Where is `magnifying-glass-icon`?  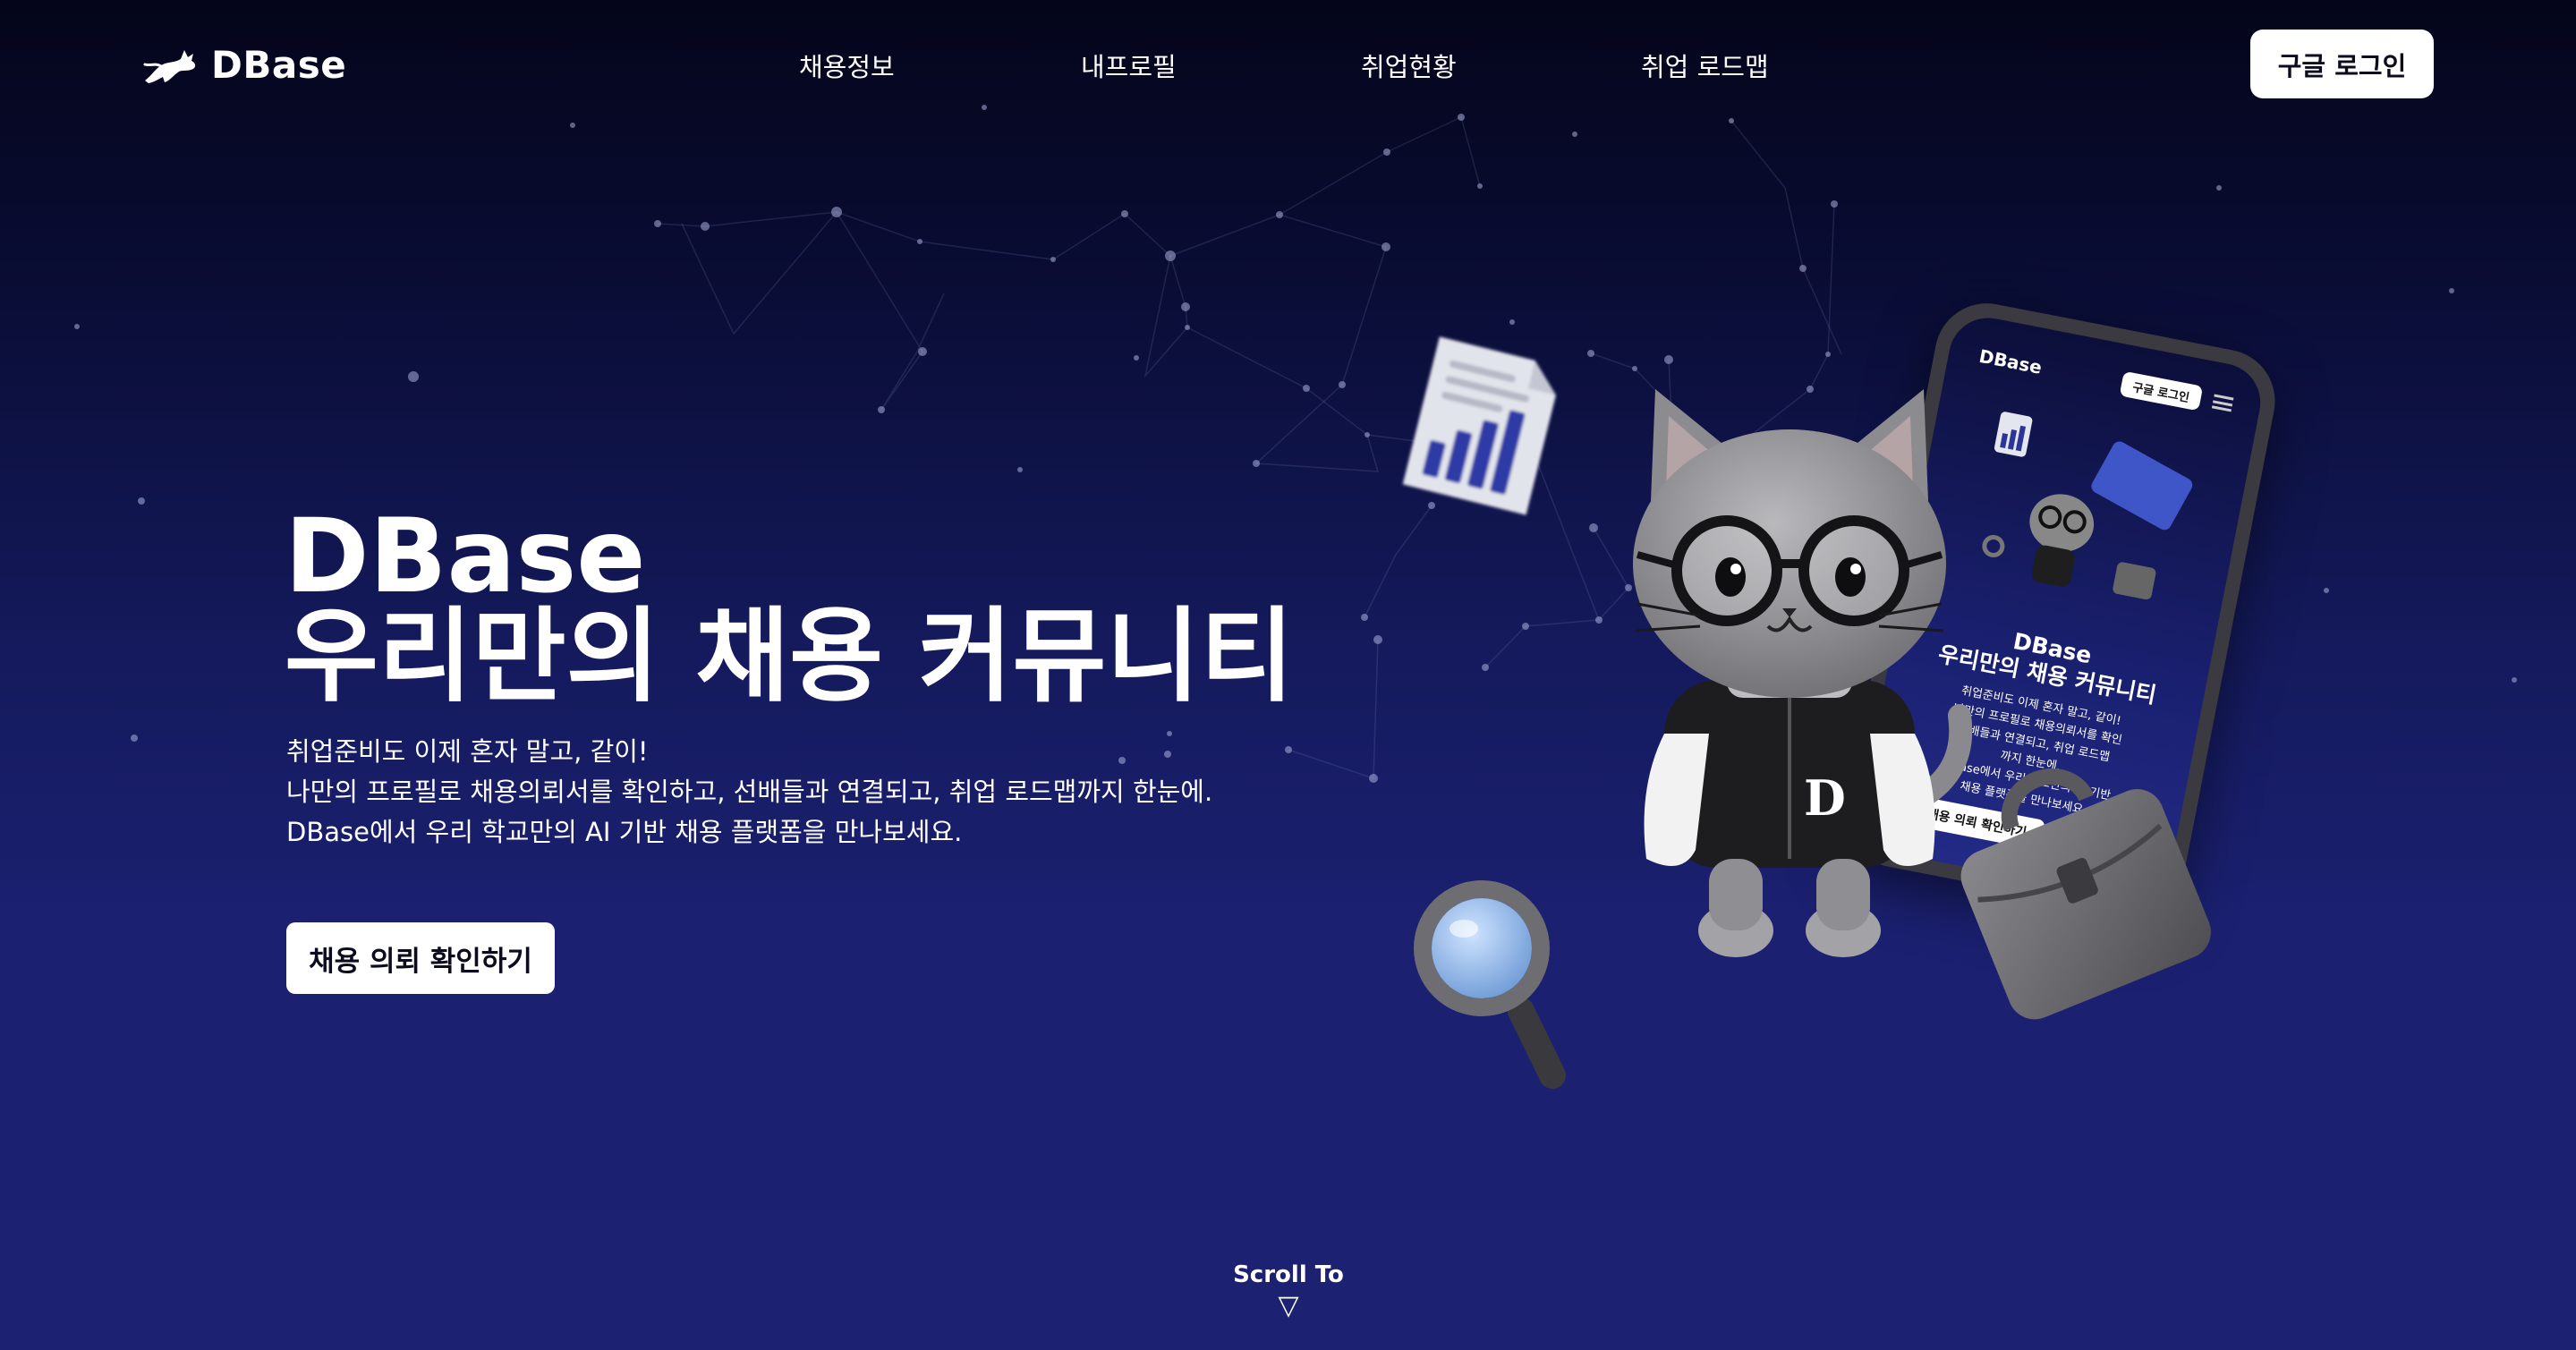
magnifying-glass-icon is located at coordinates (1490, 984).